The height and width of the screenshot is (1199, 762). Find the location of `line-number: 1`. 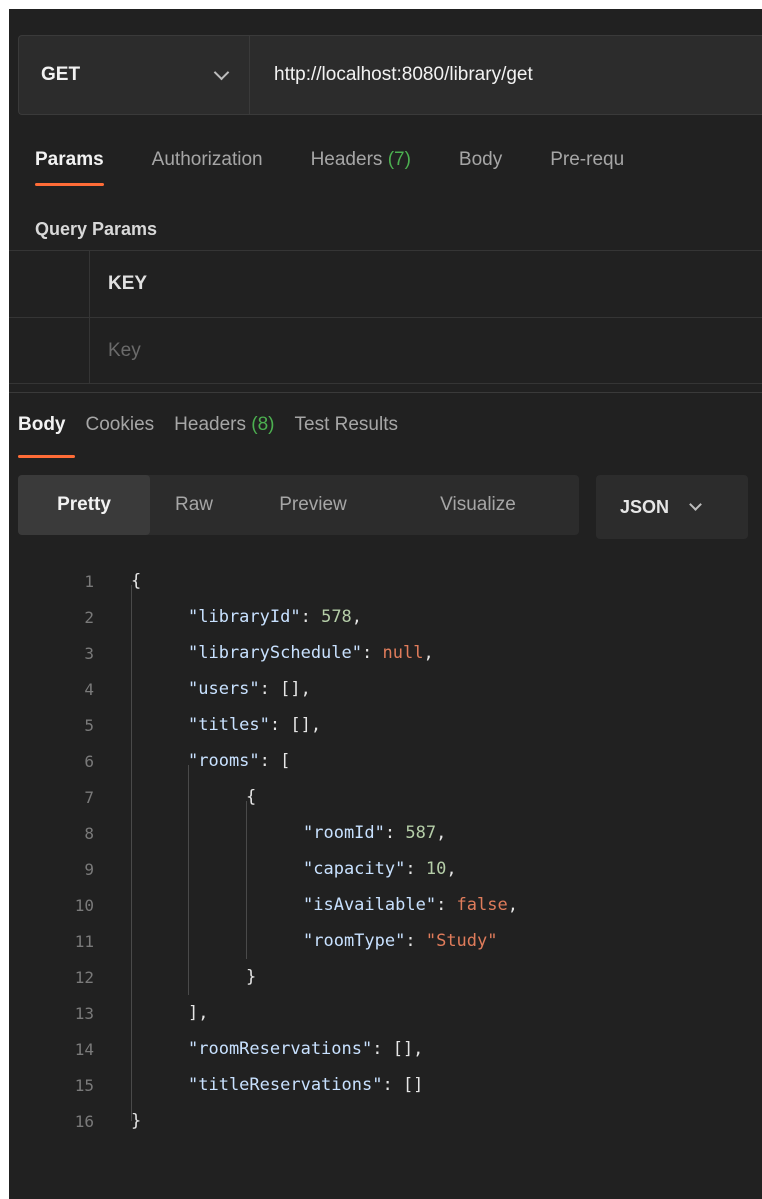

line-number: 1 is located at coordinates (89, 581).